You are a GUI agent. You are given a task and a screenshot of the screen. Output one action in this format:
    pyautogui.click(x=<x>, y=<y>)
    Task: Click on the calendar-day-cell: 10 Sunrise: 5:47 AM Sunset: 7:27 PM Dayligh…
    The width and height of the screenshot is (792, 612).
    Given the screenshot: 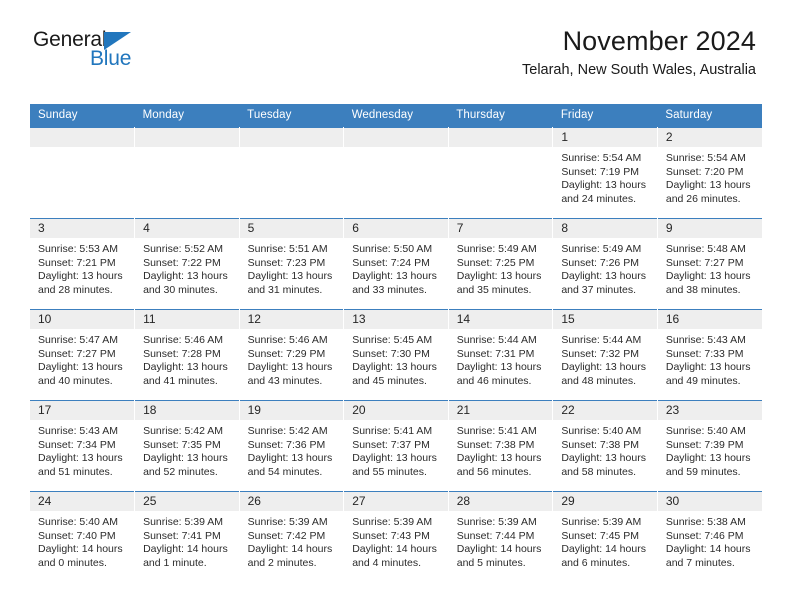 What is the action you would take?
    pyautogui.click(x=83, y=355)
    